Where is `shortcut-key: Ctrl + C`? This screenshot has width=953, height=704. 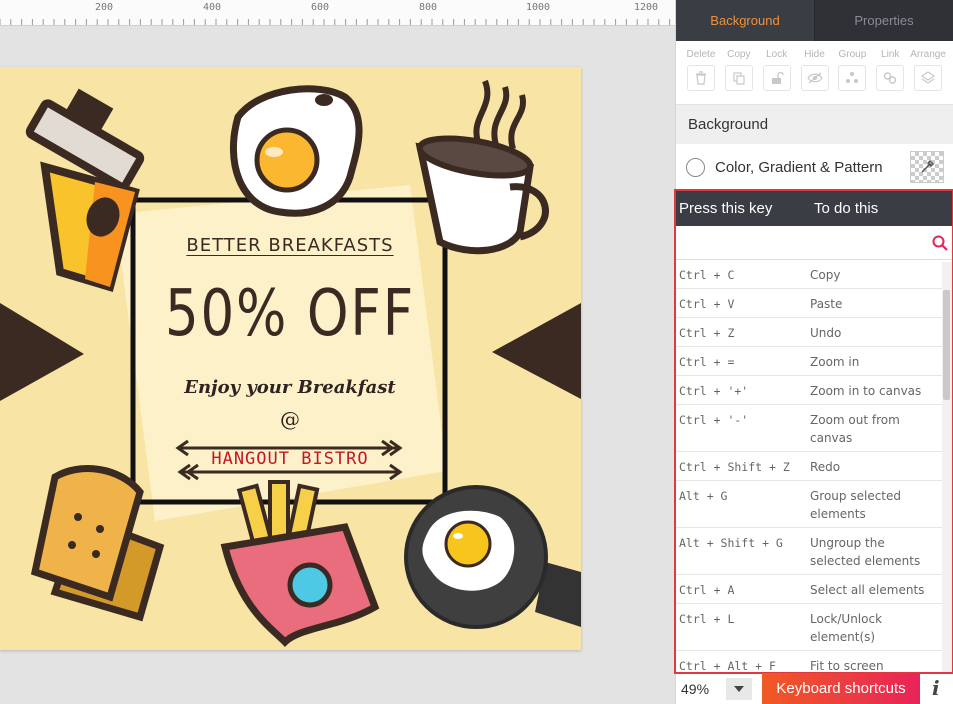 shortcut-key: Ctrl + C is located at coordinates (707, 275).